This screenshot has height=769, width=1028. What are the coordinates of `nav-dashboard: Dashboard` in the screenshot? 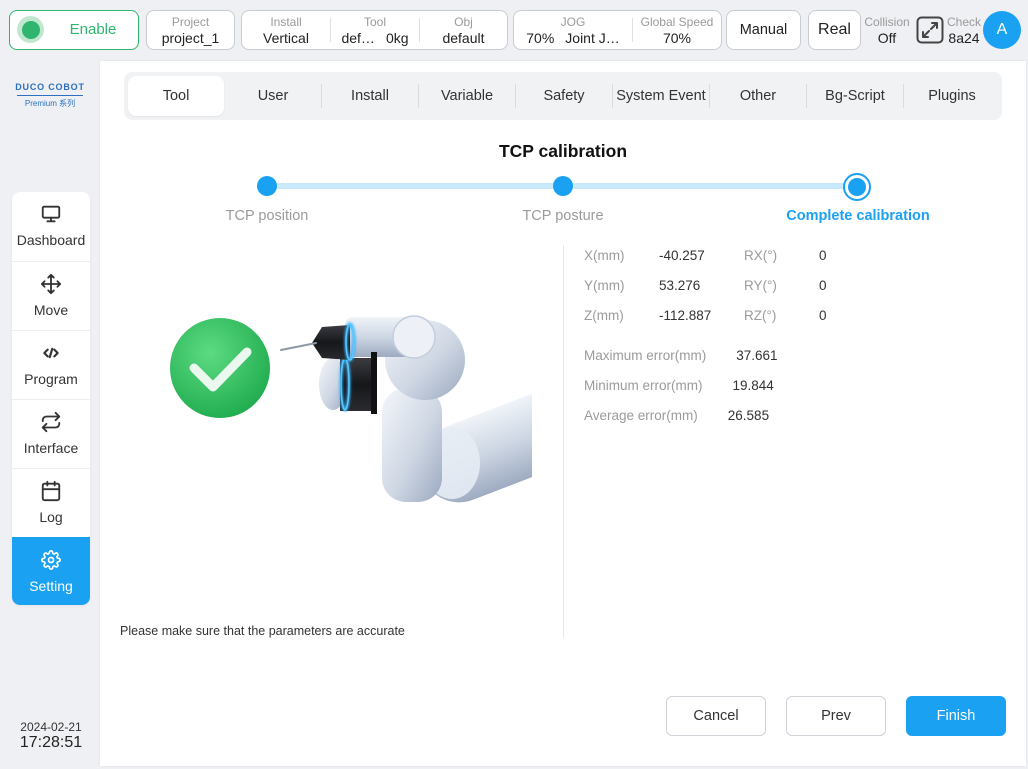 It's located at (51, 226).